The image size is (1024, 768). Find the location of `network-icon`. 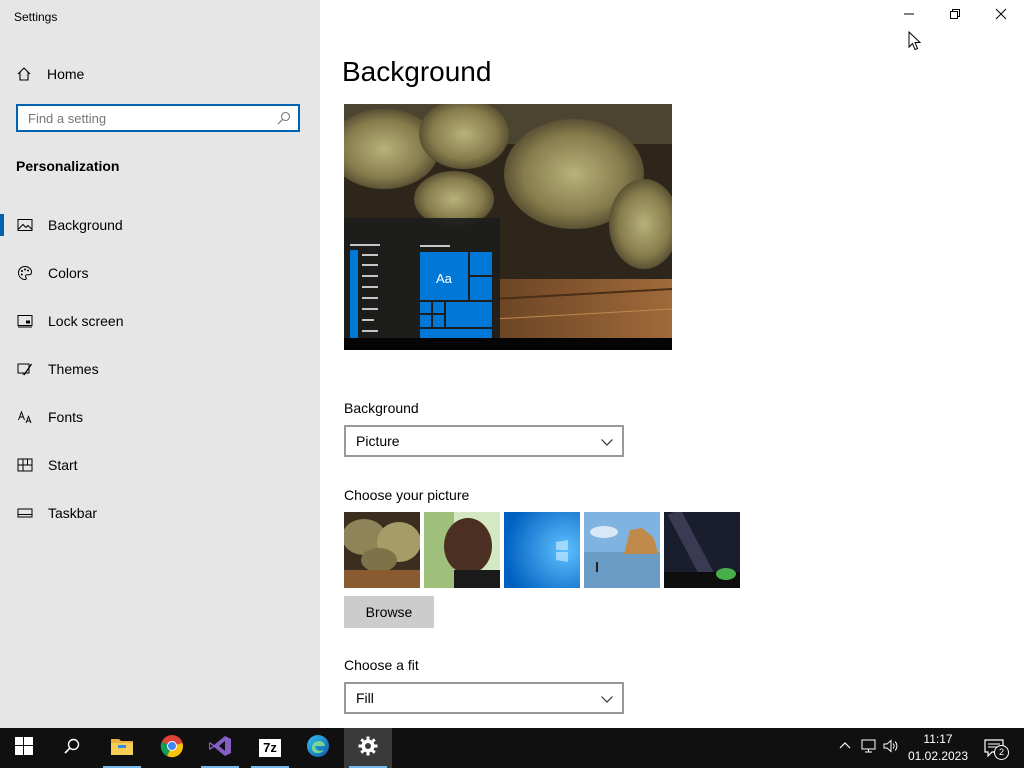

network-icon is located at coordinates (869, 748).